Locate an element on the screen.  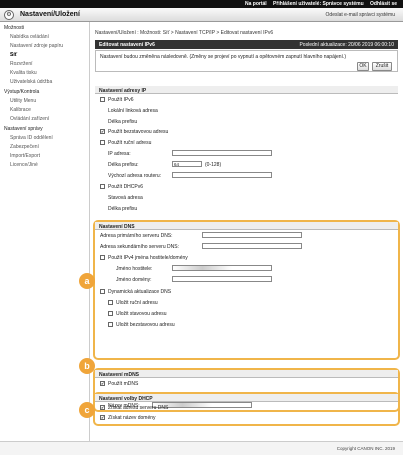
get-domain-label: Získat název domény is located at coordinates (132, 418).